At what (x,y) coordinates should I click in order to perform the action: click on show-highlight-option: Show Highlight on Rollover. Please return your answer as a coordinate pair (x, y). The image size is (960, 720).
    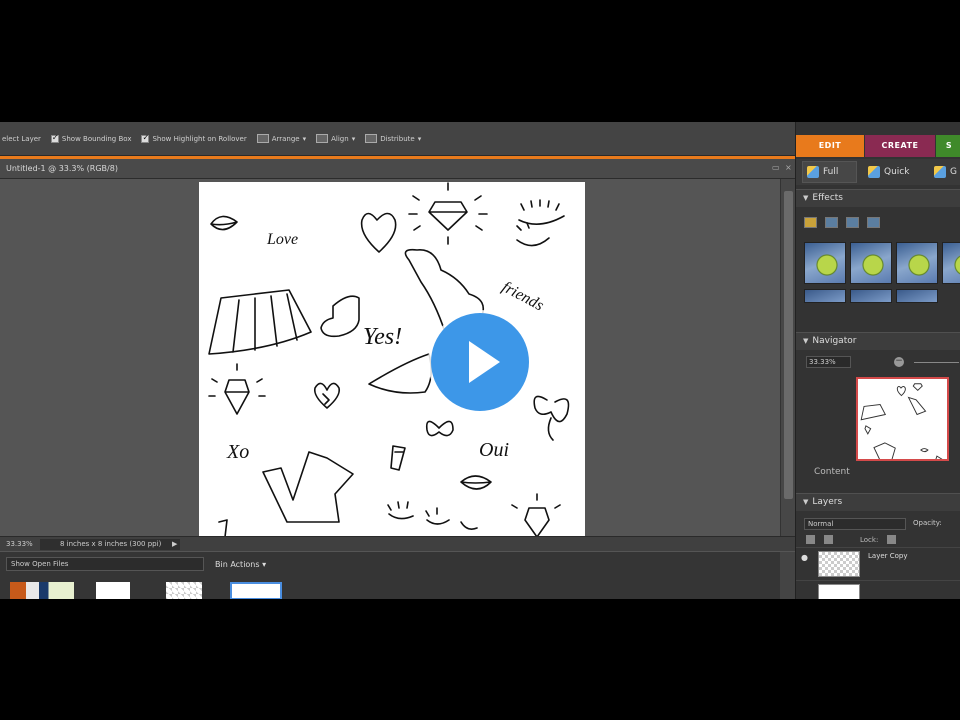
    Looking at the image, I should click on (194, 138).